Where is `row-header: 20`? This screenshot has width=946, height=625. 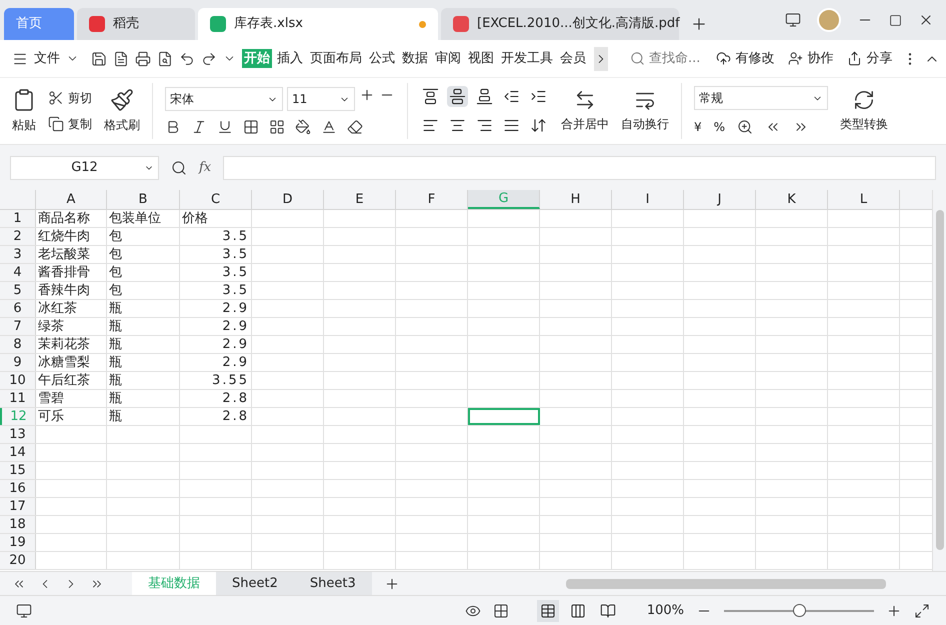 row-header: 20 is located at coordinates (18, 560).